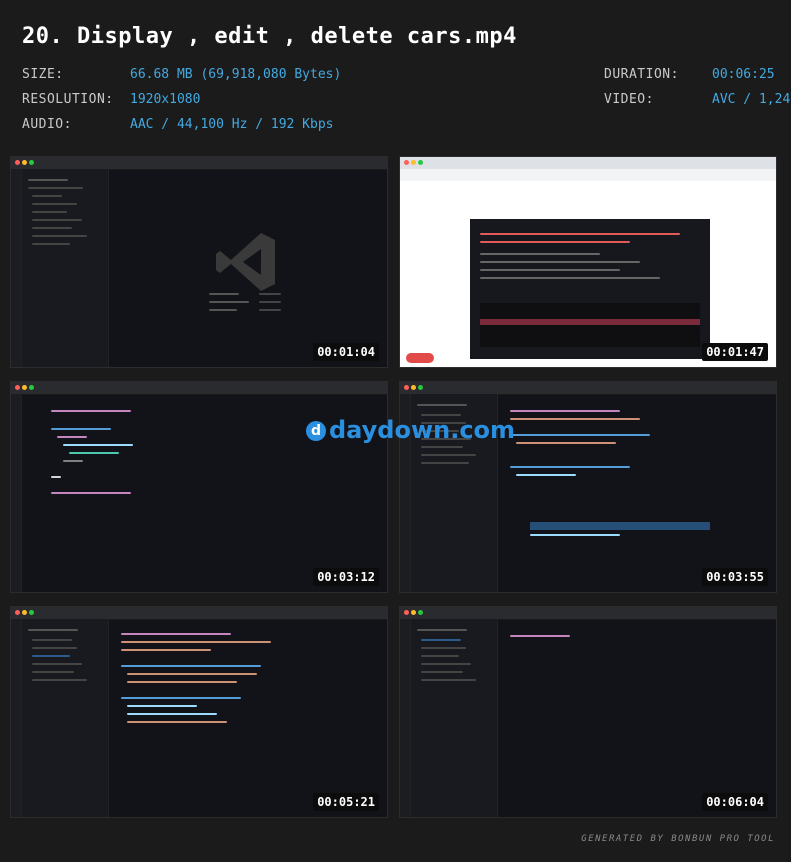 This screenshot has height=862, width=791. I want to click on page-title: 20. Display , edit , delete cars.mp4, so click(269, 36).